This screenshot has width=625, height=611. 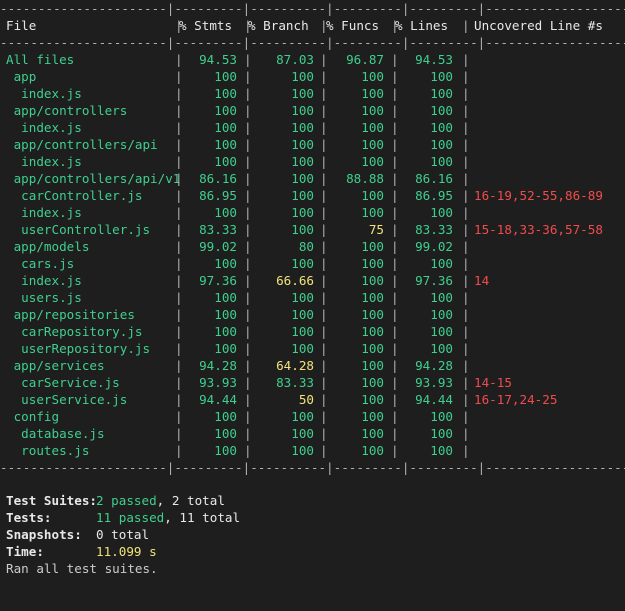 I want to click on table-row: database.js 100 100 100 100 | | | | |, so click(x=312, y=433).